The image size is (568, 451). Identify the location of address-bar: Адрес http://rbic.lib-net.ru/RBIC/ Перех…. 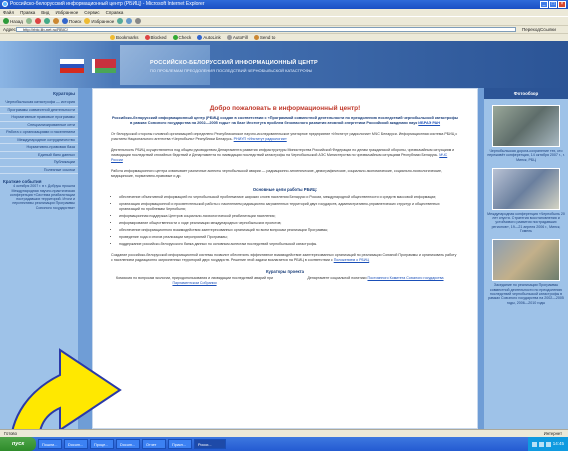
(284, 29).